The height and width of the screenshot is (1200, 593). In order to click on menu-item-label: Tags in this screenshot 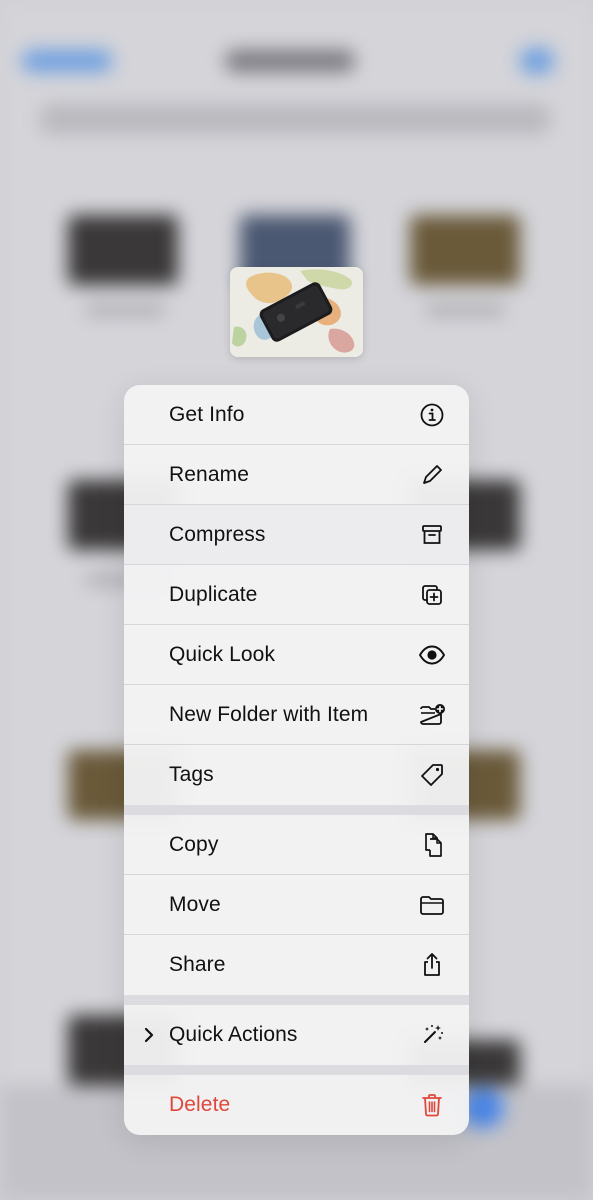, I will do `click(191, 774)`.